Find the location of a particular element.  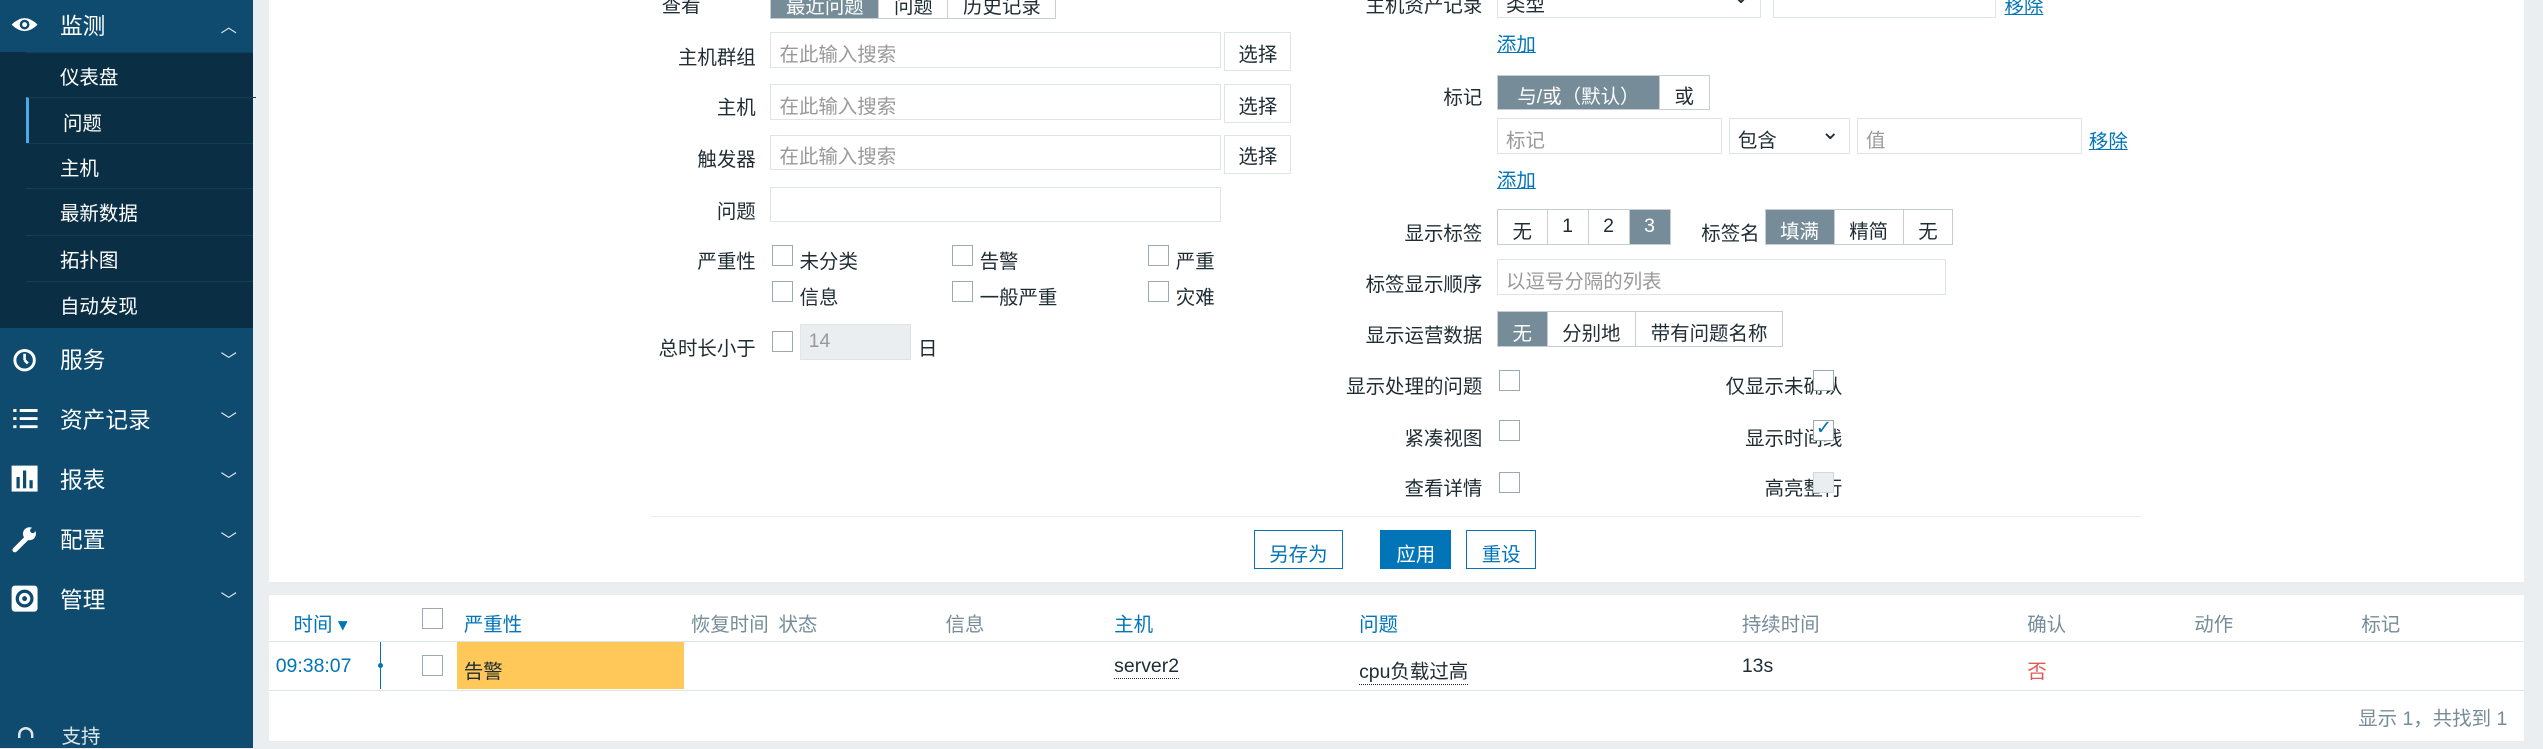

header-host: 主机 is located at coordinates (1133, 622).